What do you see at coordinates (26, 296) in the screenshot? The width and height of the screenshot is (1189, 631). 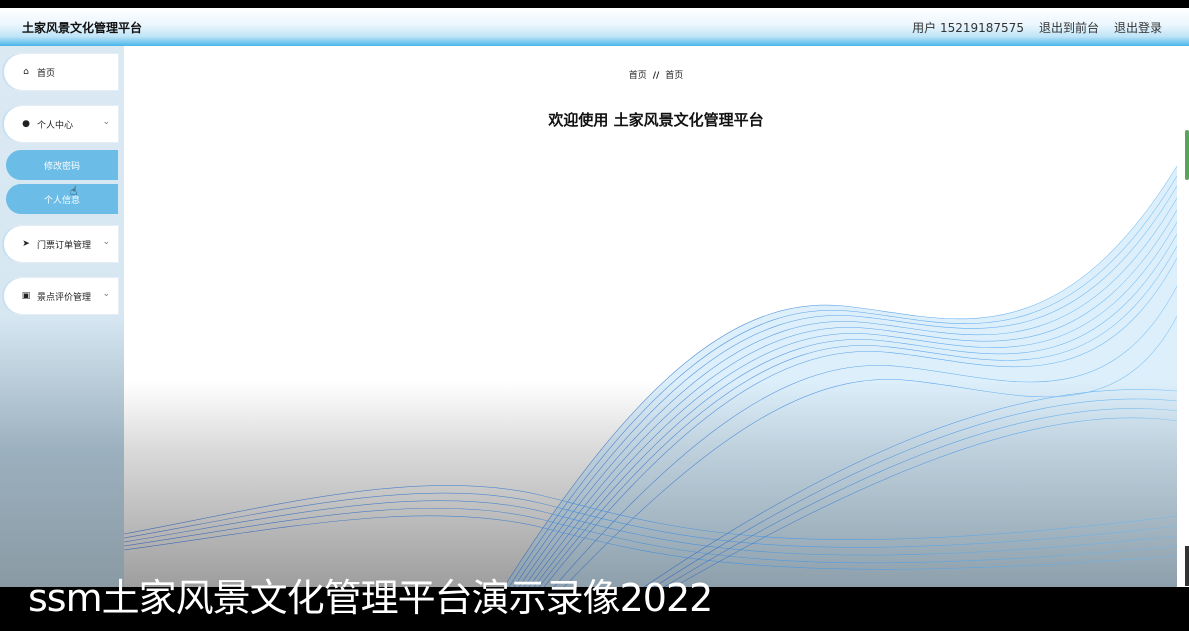 I see `chart-icon: ▣` at bounding box center [26, 296].